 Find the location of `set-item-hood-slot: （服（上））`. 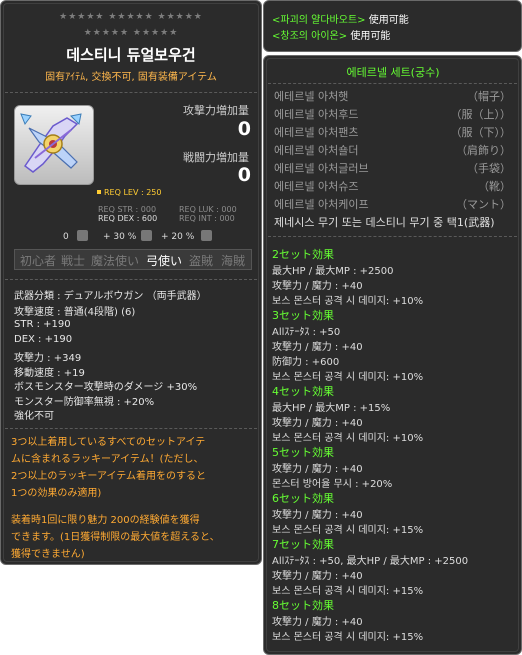

set-item-hood-slot: （服（上）） is located at coordinates (481, 114).